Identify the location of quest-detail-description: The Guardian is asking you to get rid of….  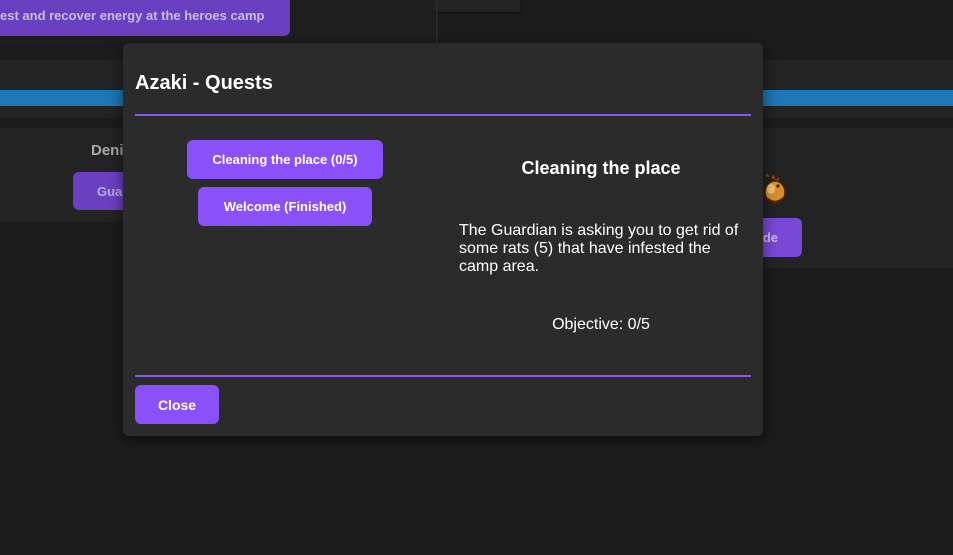
(599, 248).